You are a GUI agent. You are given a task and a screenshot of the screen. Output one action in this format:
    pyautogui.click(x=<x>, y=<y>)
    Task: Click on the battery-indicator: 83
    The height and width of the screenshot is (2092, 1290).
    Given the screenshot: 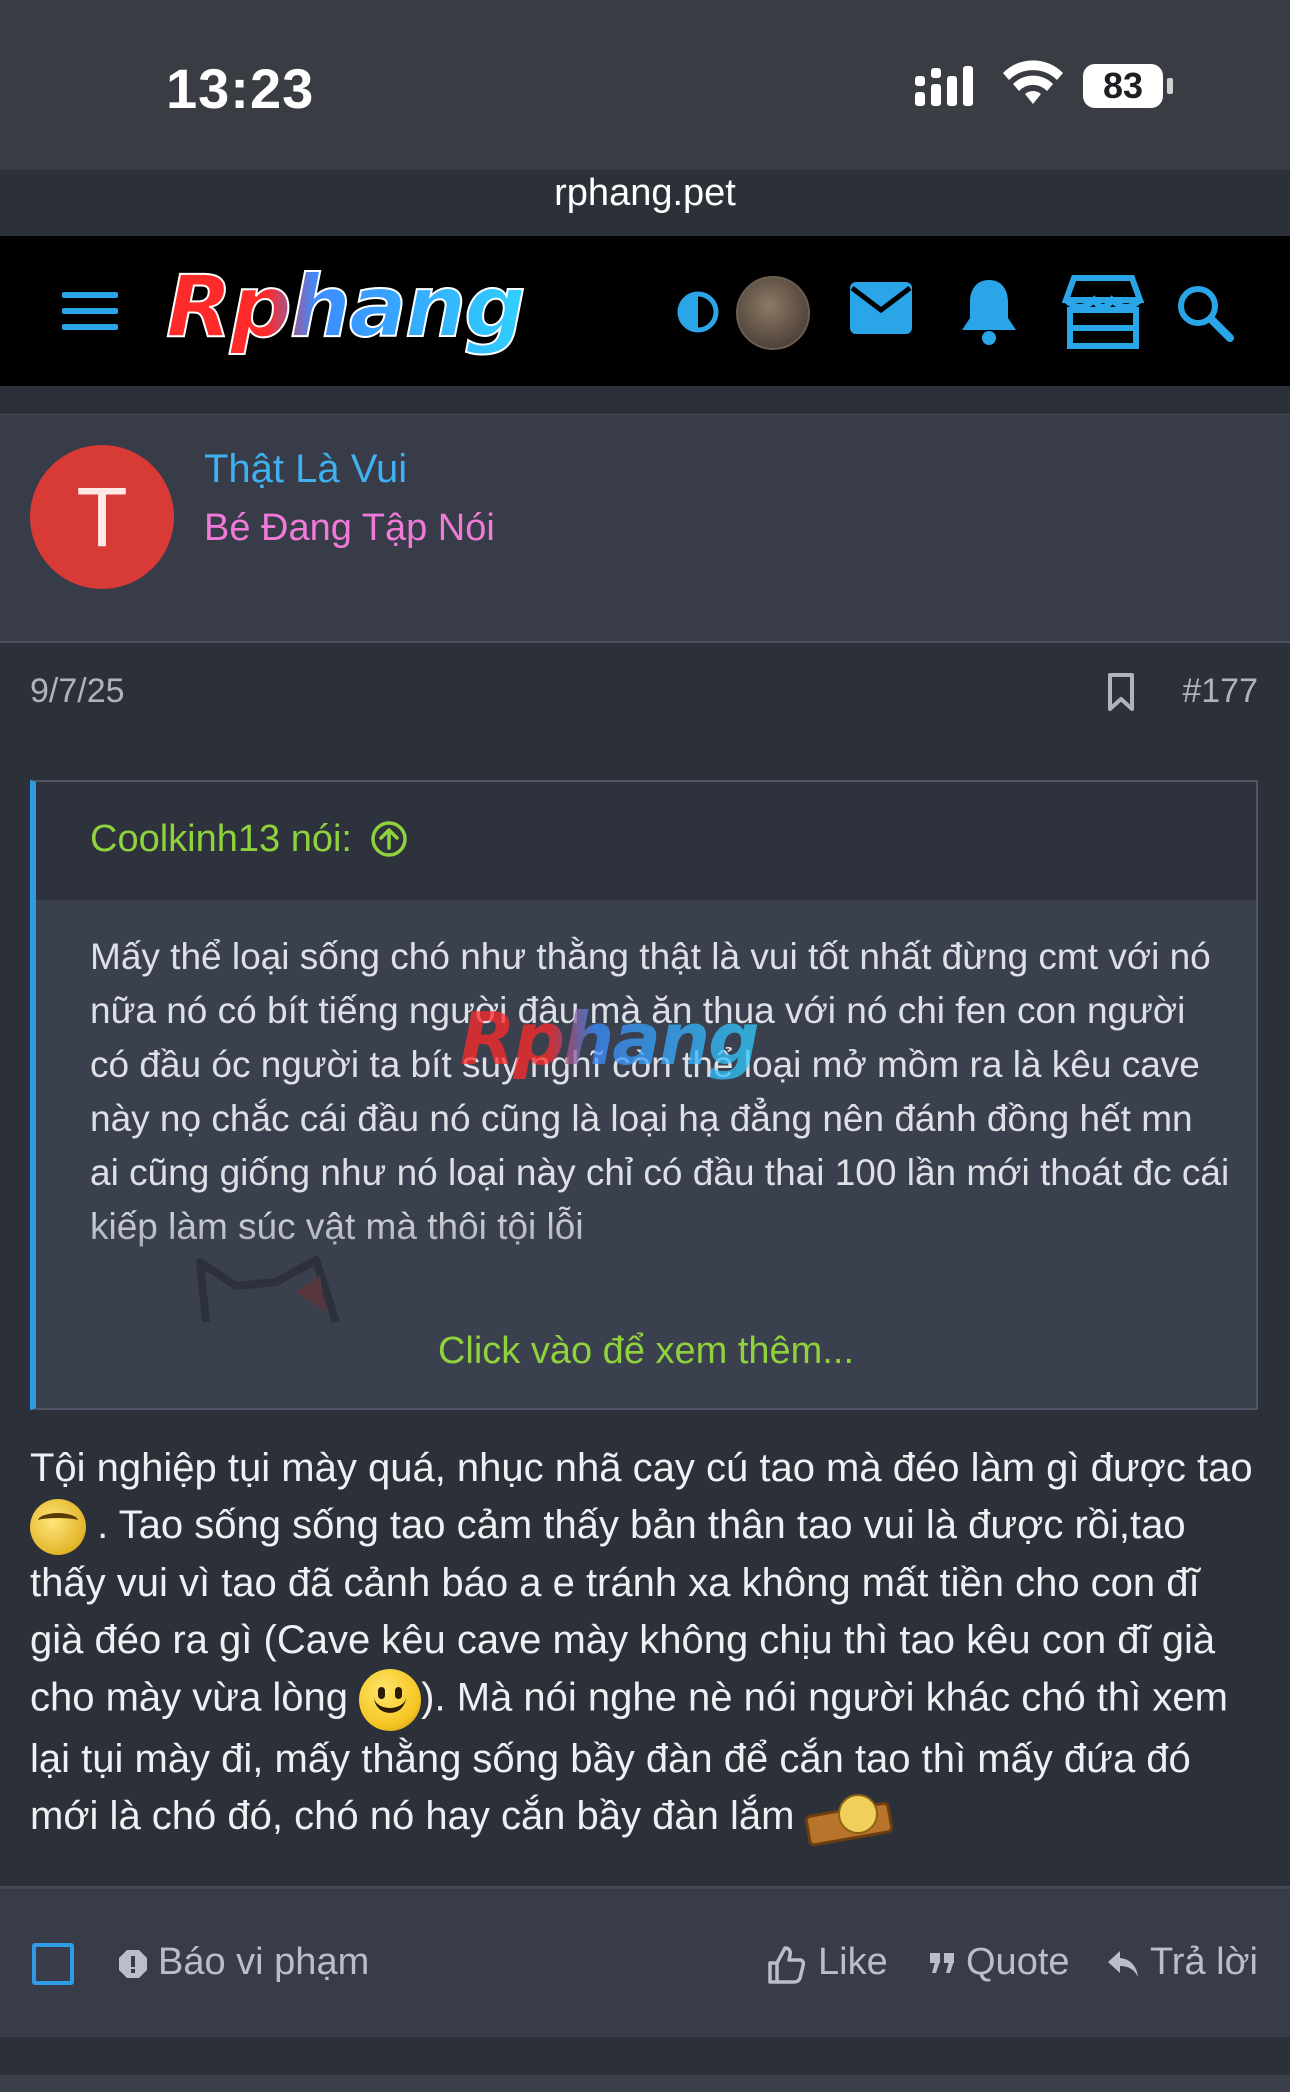 What is the action you would take?
    pyautogui.click(x=1129, y=86)
    